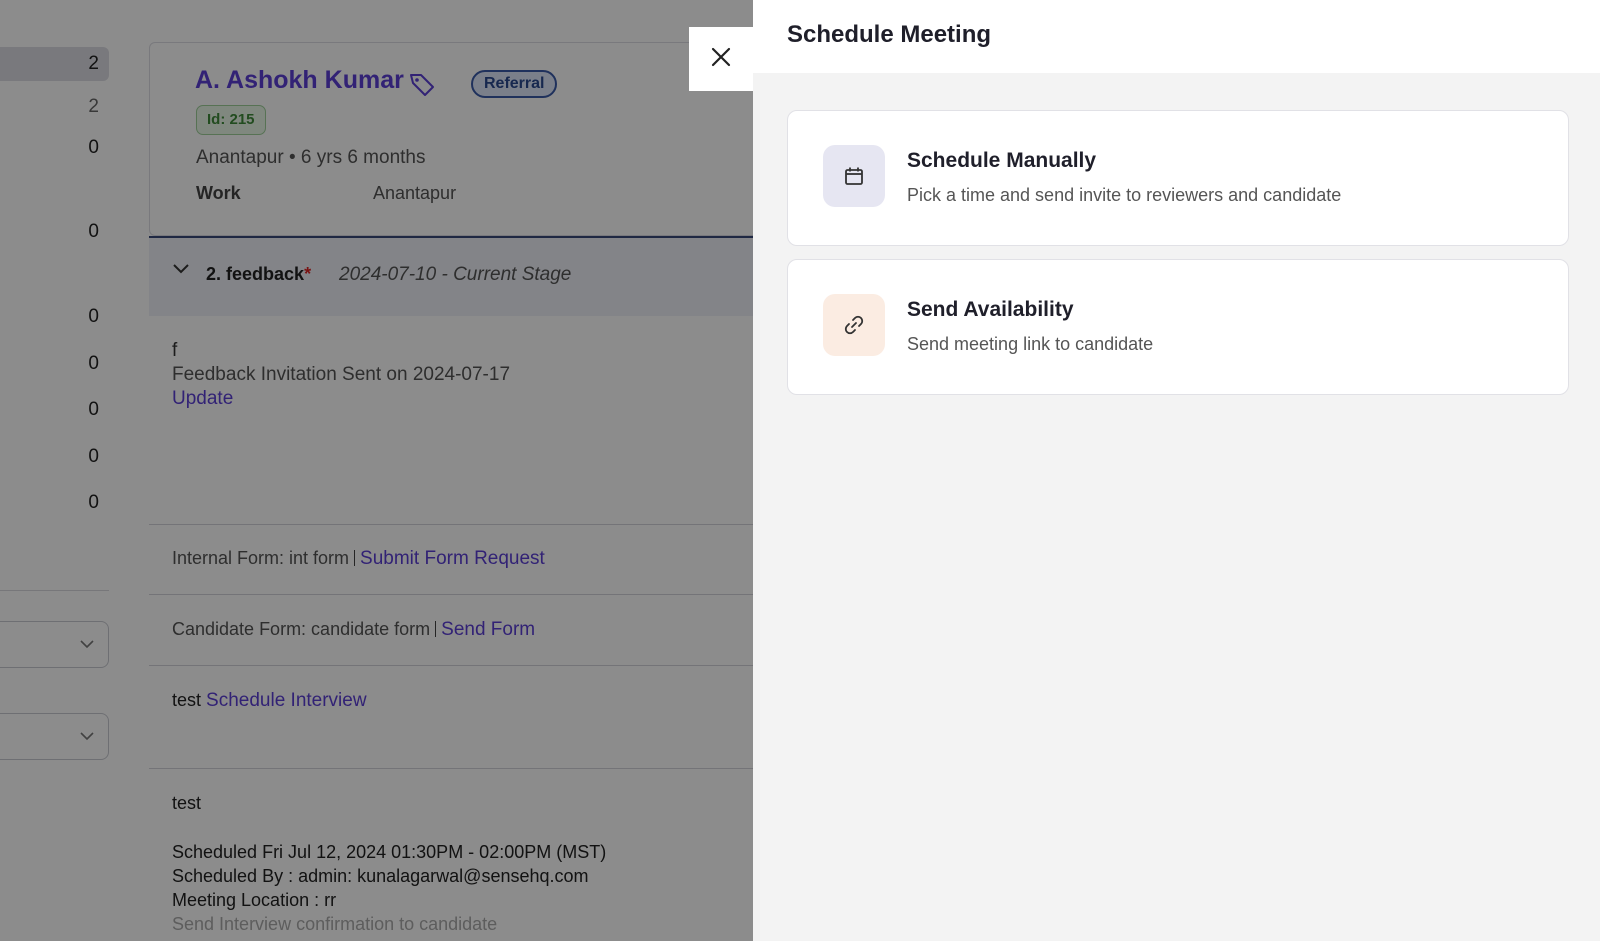  What do you see at coordinates (990, 309) in the screenshot?
I see `option-title: Send Availability` at bounding box center [990, 309].